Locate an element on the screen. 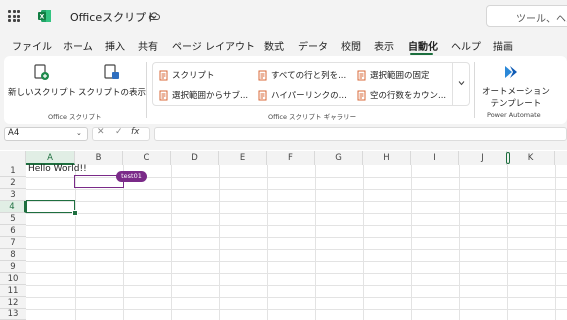 The height and width of the screenshot is (320, 567). chevron-down-icon is located at coordinates (461, 83).